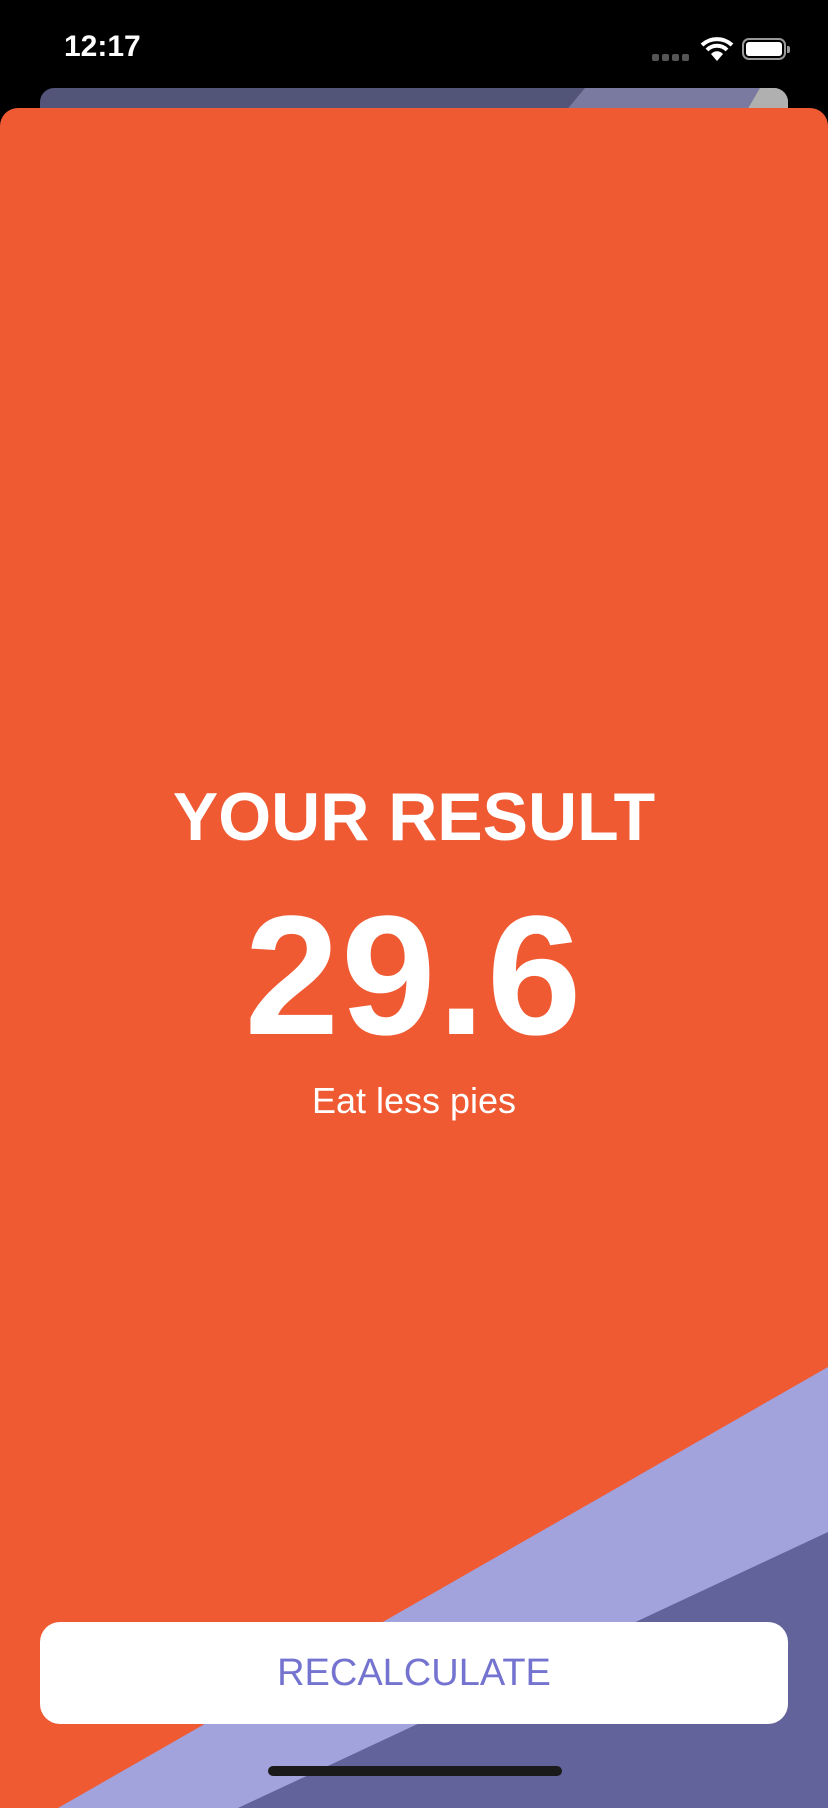 Image resolution: width=828 pixels, height=1808 pixels. Describe the element at coordinates (414, 817) in the screenshot. I see `result-title: YOUR RESULT` at that location.